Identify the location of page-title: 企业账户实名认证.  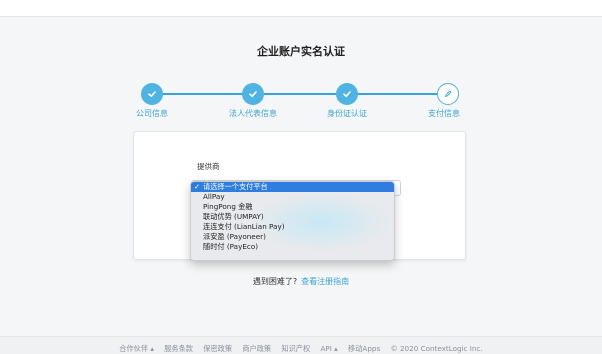
(301, 51).